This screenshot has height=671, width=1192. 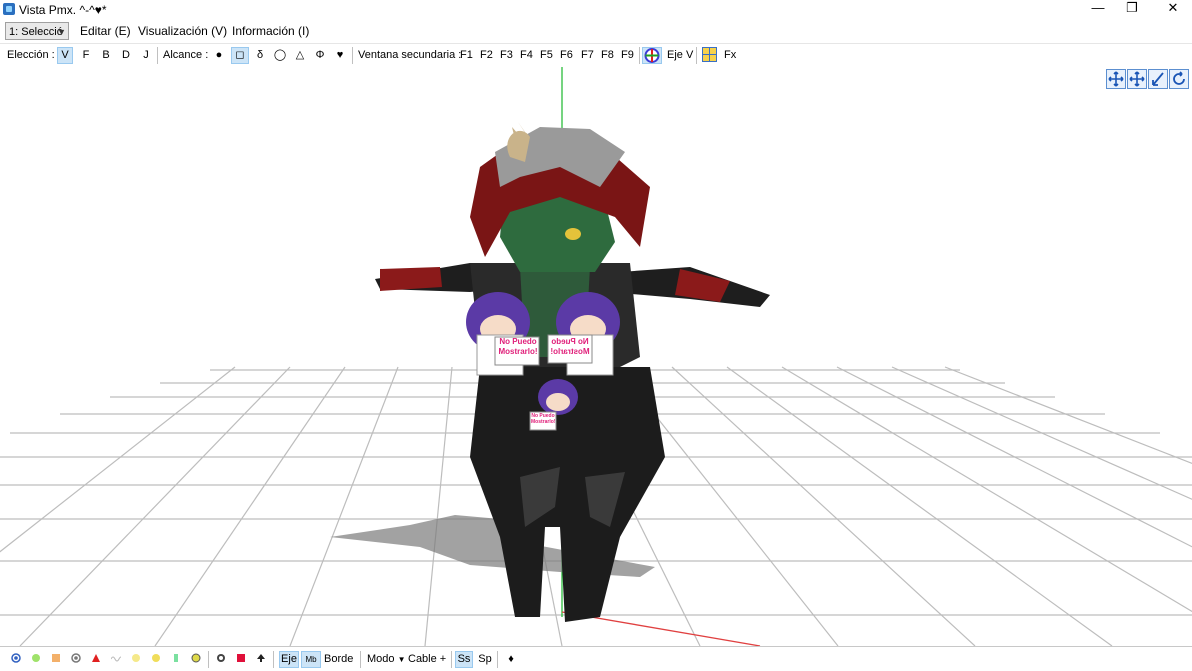 What do you see at coordinates (381, 659) in the screenshot?
I see `mode-label: Modo` at bounding box center [381, 659].